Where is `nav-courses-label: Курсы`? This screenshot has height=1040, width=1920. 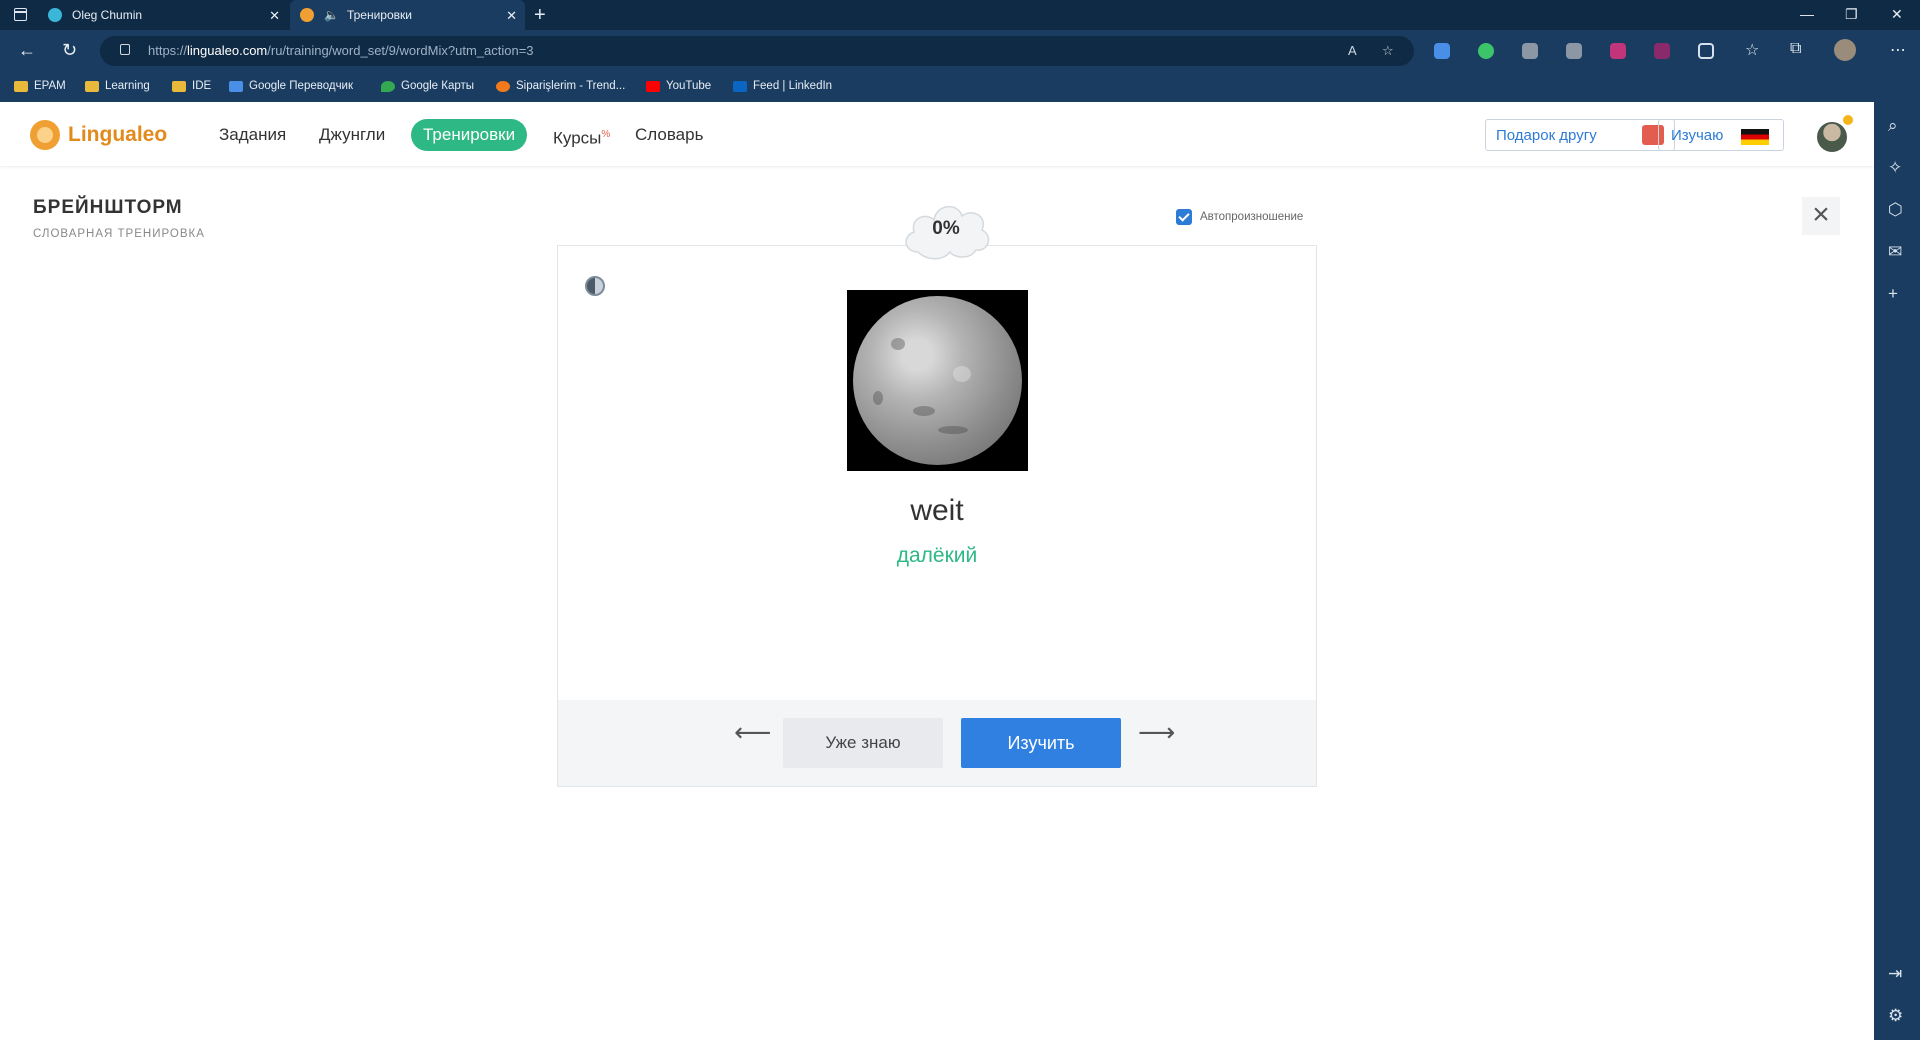 nav-courses-label: Курсы is located at coordinates (577, 138).